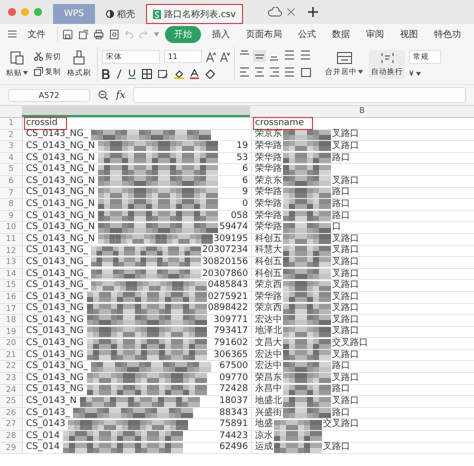  Describe the element at coordinates (194, 14) in the screenshot. I see `document-tab: 路口名称列表.csv` at that location.